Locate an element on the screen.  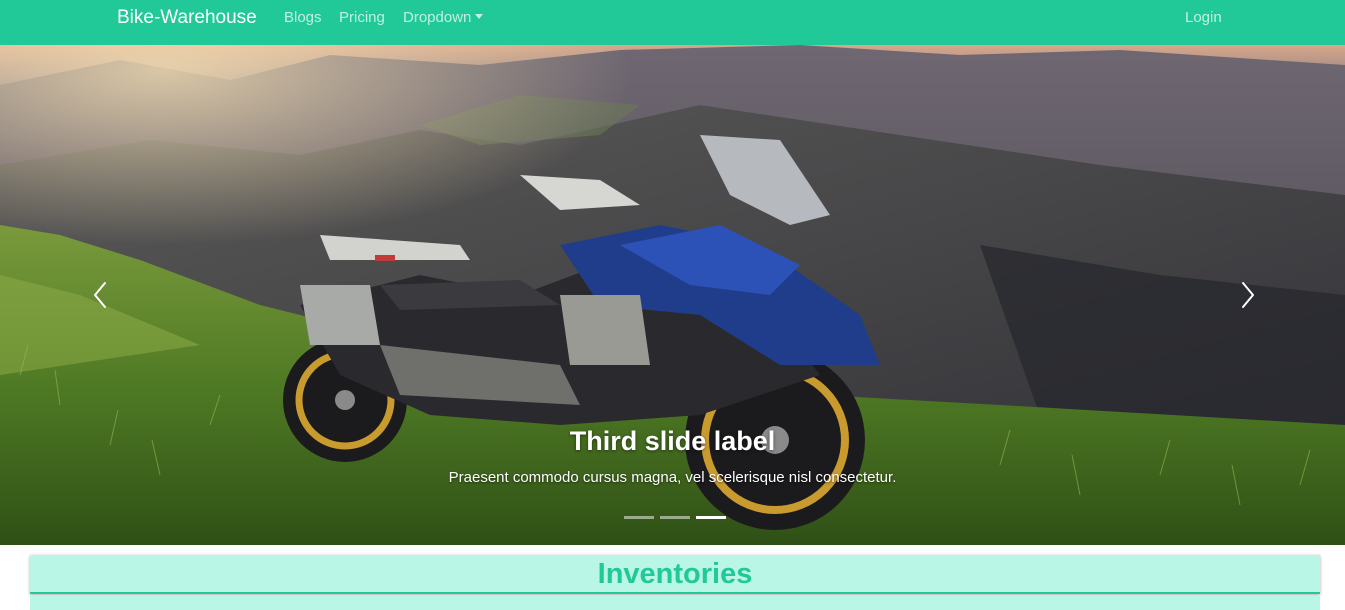
inventories-title: Inventories is located at coordinates (675, 574).